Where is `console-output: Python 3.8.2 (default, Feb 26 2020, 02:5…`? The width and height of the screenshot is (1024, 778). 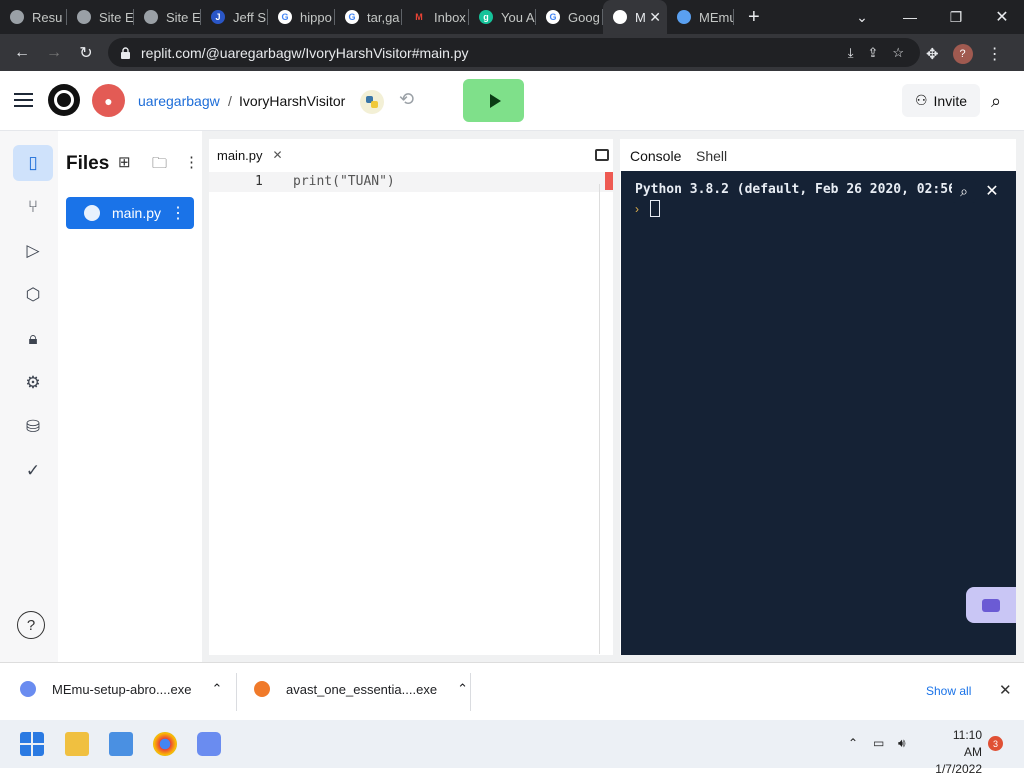 console-output: Python 3.8.2 (default, Feb 26 2020, 02:5… is located at coordinates (800, 189).